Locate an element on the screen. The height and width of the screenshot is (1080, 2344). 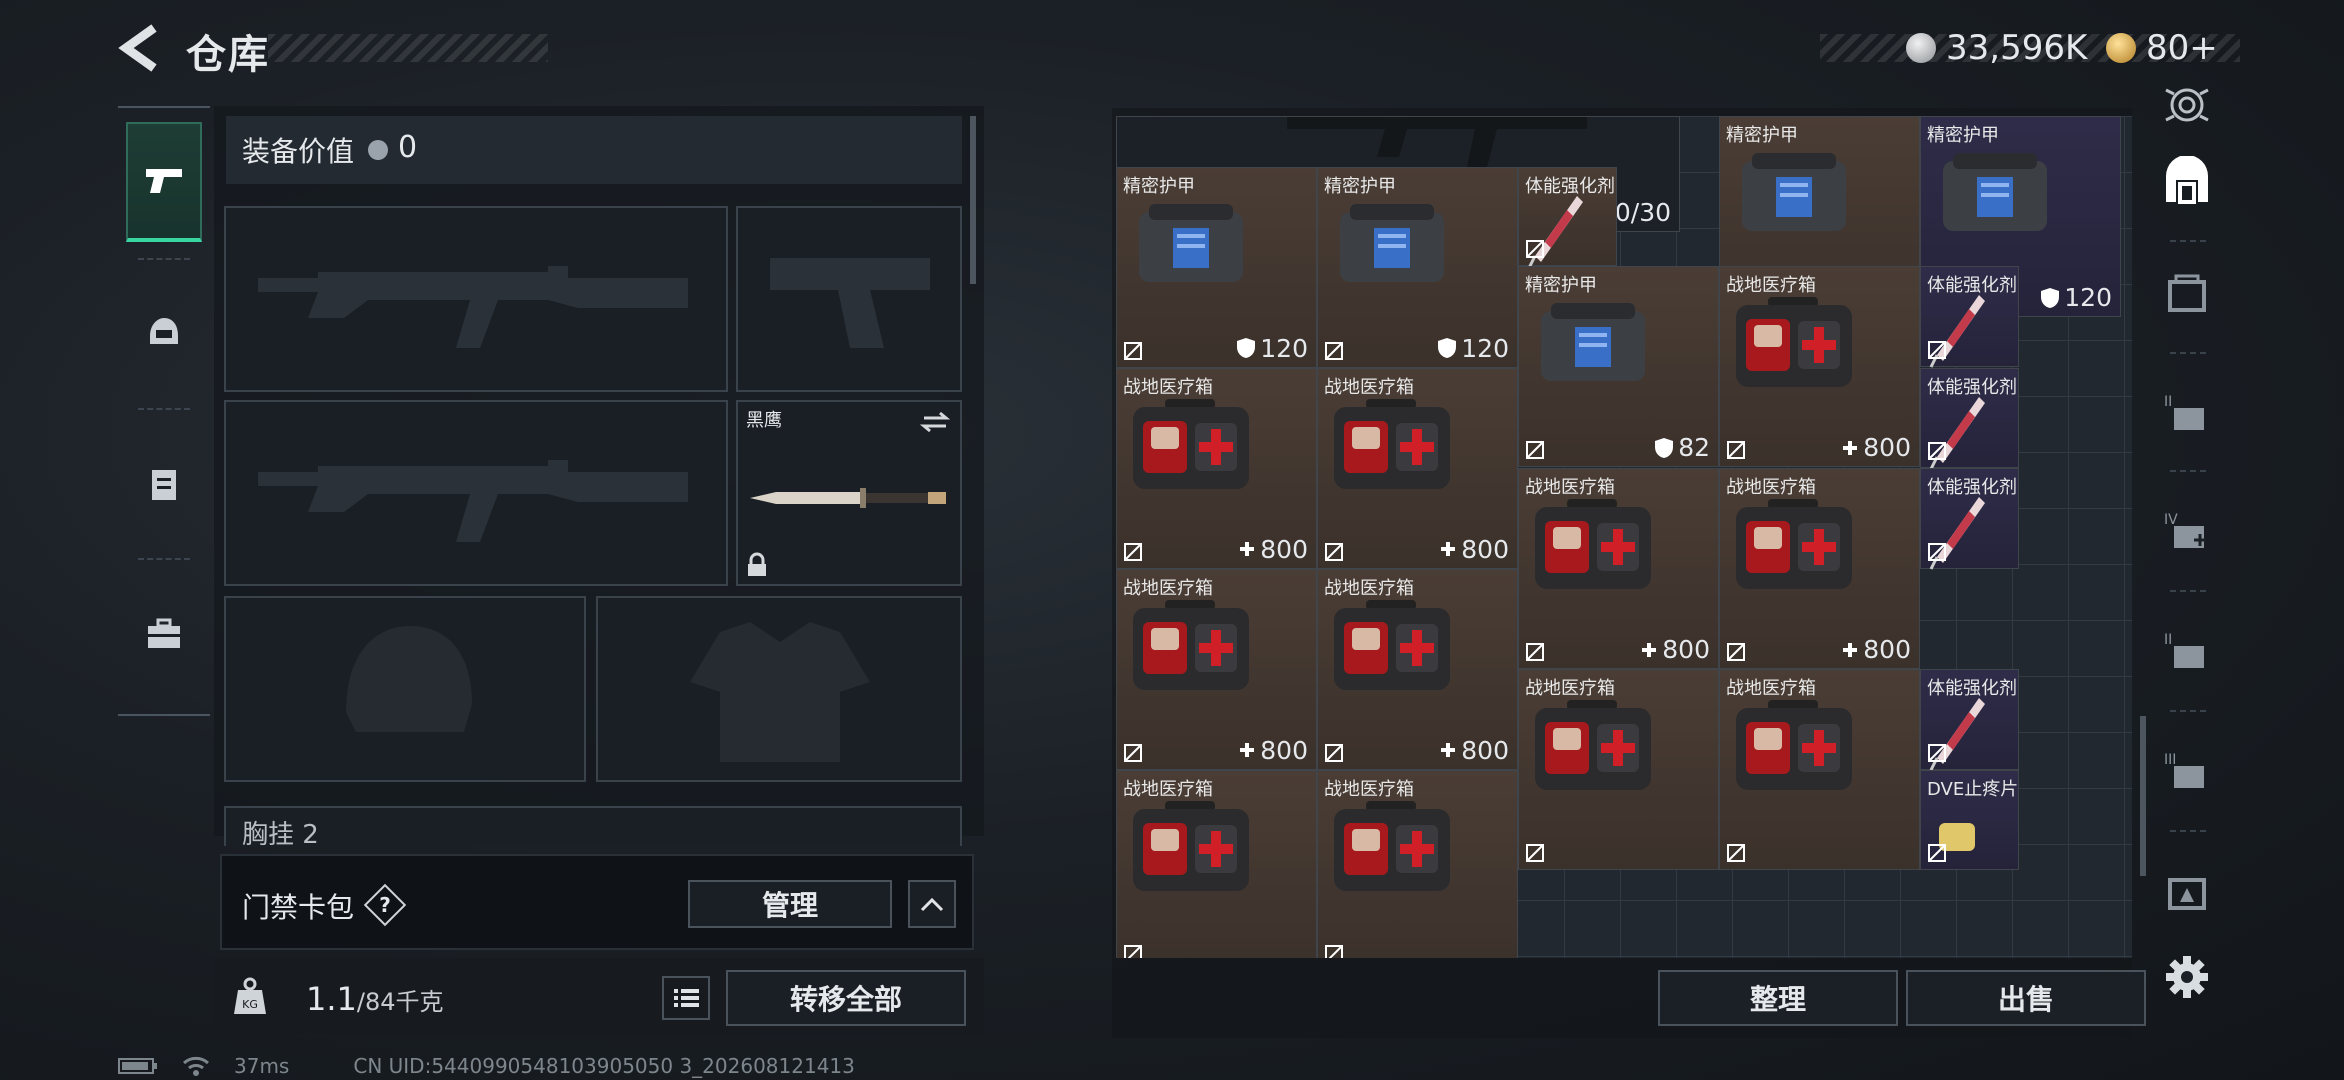
map-stash-icon is located at coordinates (2187, 891).